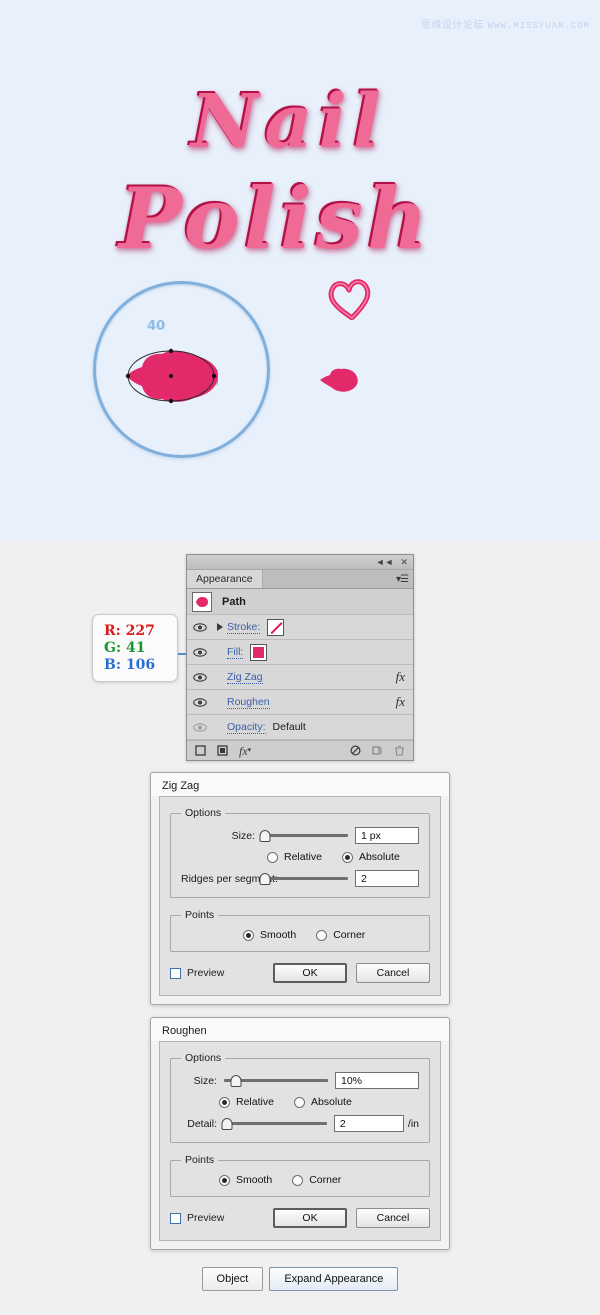 Image resolution: width=600 pixels, height=1315 pixels. Describe the element at coordinates (254, 1180) in the screenshot. I see `roughen-smooth-label: Smooth` at that location.